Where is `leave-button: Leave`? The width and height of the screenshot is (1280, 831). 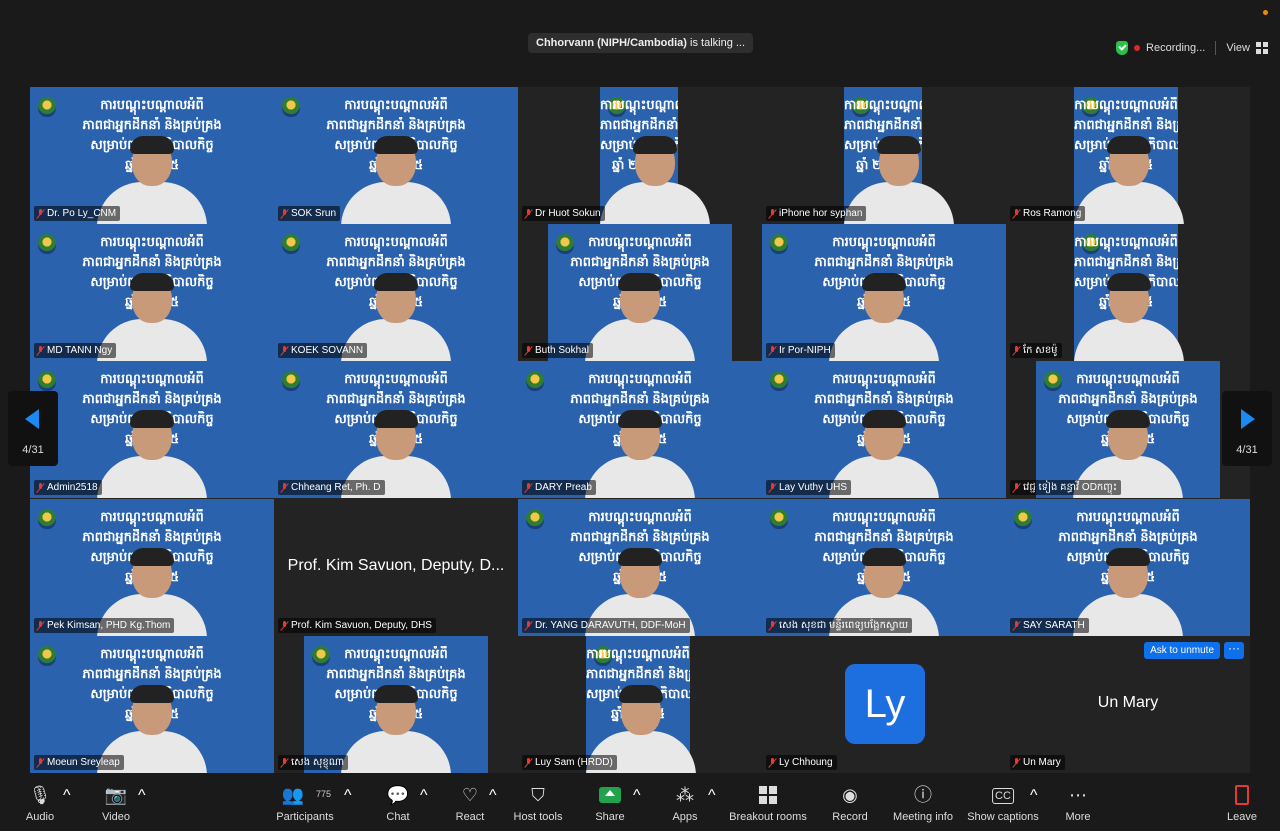 leave-button: Leave is located at coordinates (1242, 802).